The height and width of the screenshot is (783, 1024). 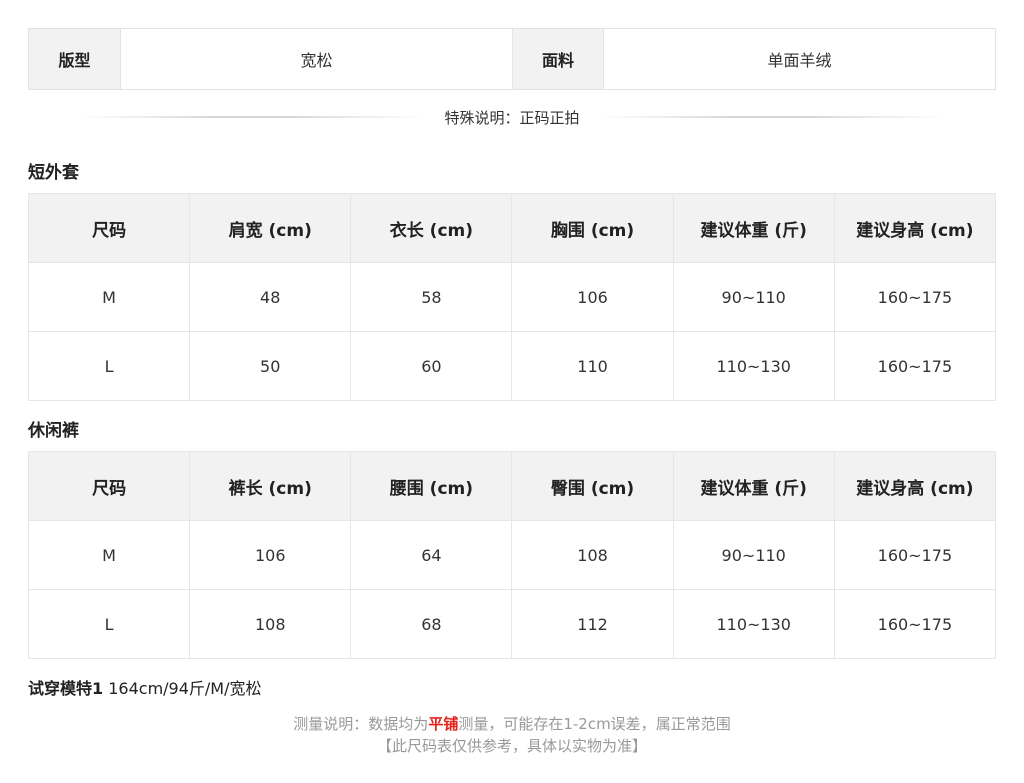 I want to click on header-cell: 腰围 (cm), so click(x=431, y=486).